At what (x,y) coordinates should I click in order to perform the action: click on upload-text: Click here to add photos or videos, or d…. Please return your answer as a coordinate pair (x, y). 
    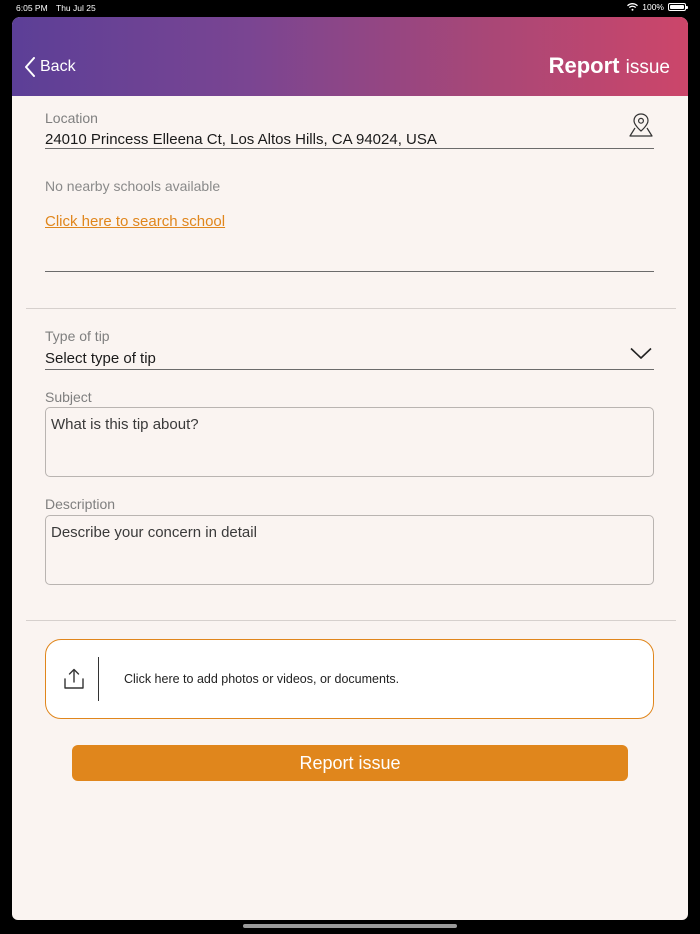
    Looking at the image, I should click on (262, 679).